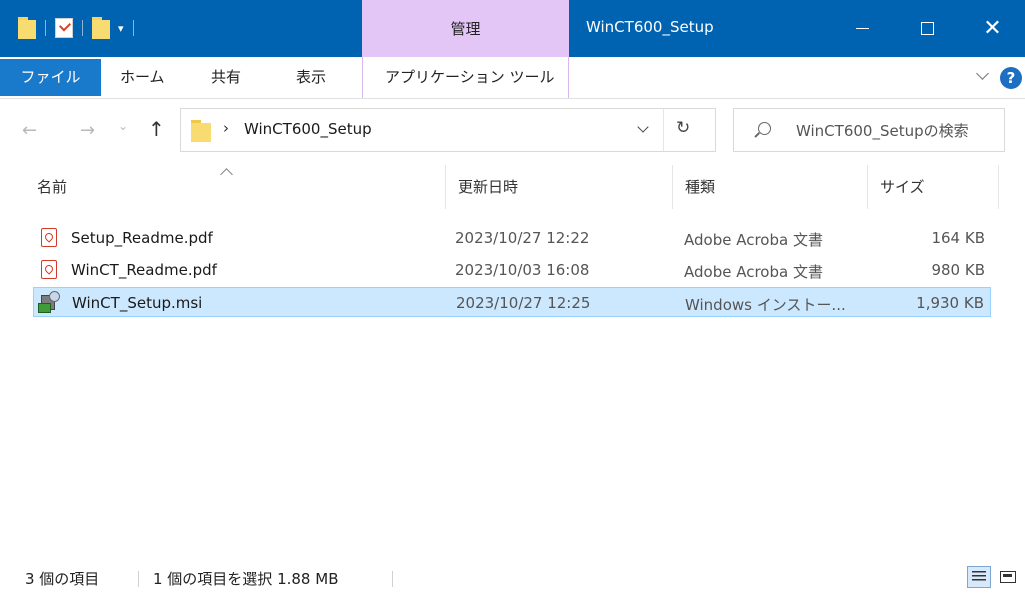 The image size is (1025, 593). Describe the element at coordinates (469, 77) in the screenshot. I see `tab-application-tools: アプリケーション ツール` at that location.